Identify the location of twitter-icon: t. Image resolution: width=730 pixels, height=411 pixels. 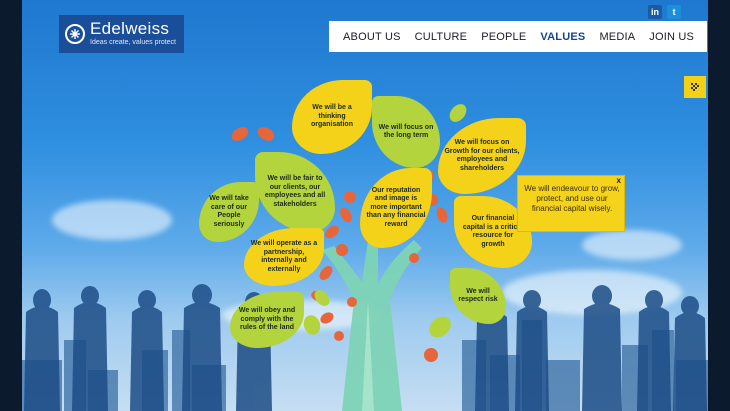
(674, 12).